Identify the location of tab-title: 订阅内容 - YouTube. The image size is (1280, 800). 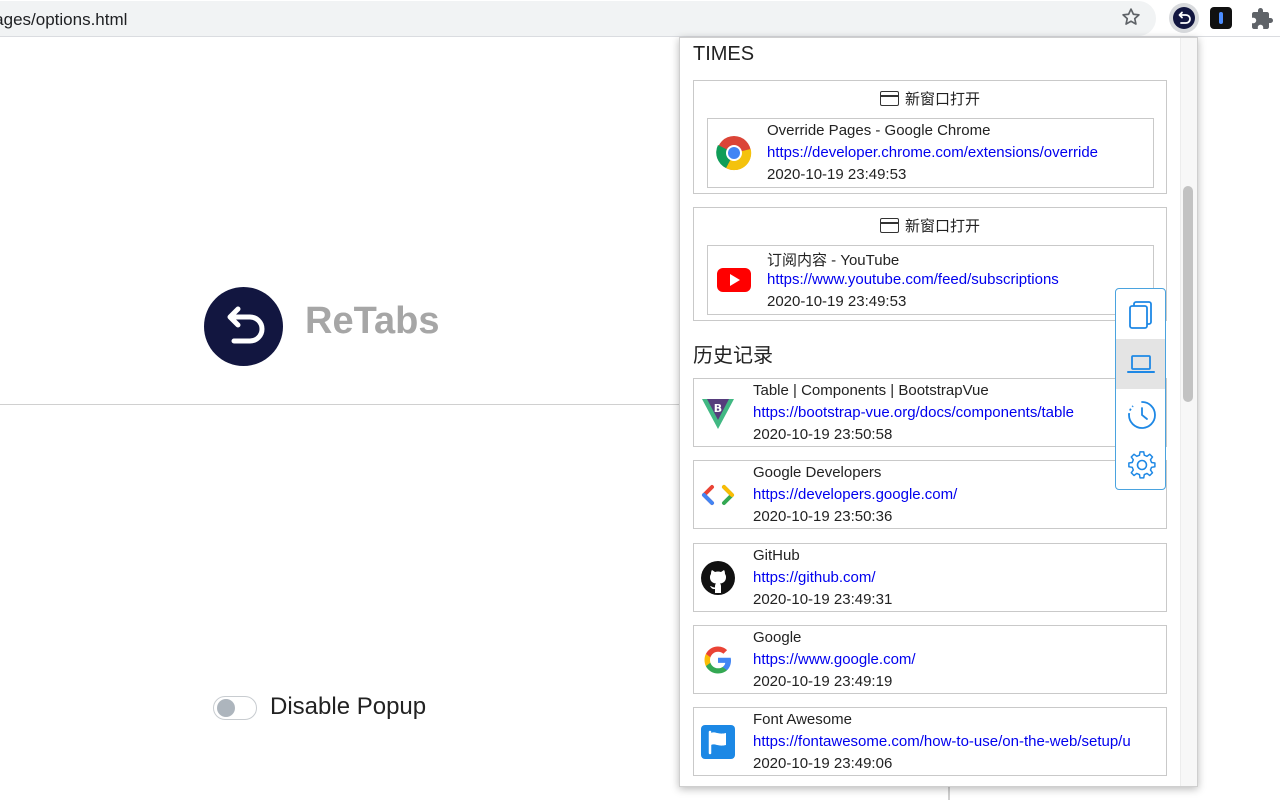
(833, 260).